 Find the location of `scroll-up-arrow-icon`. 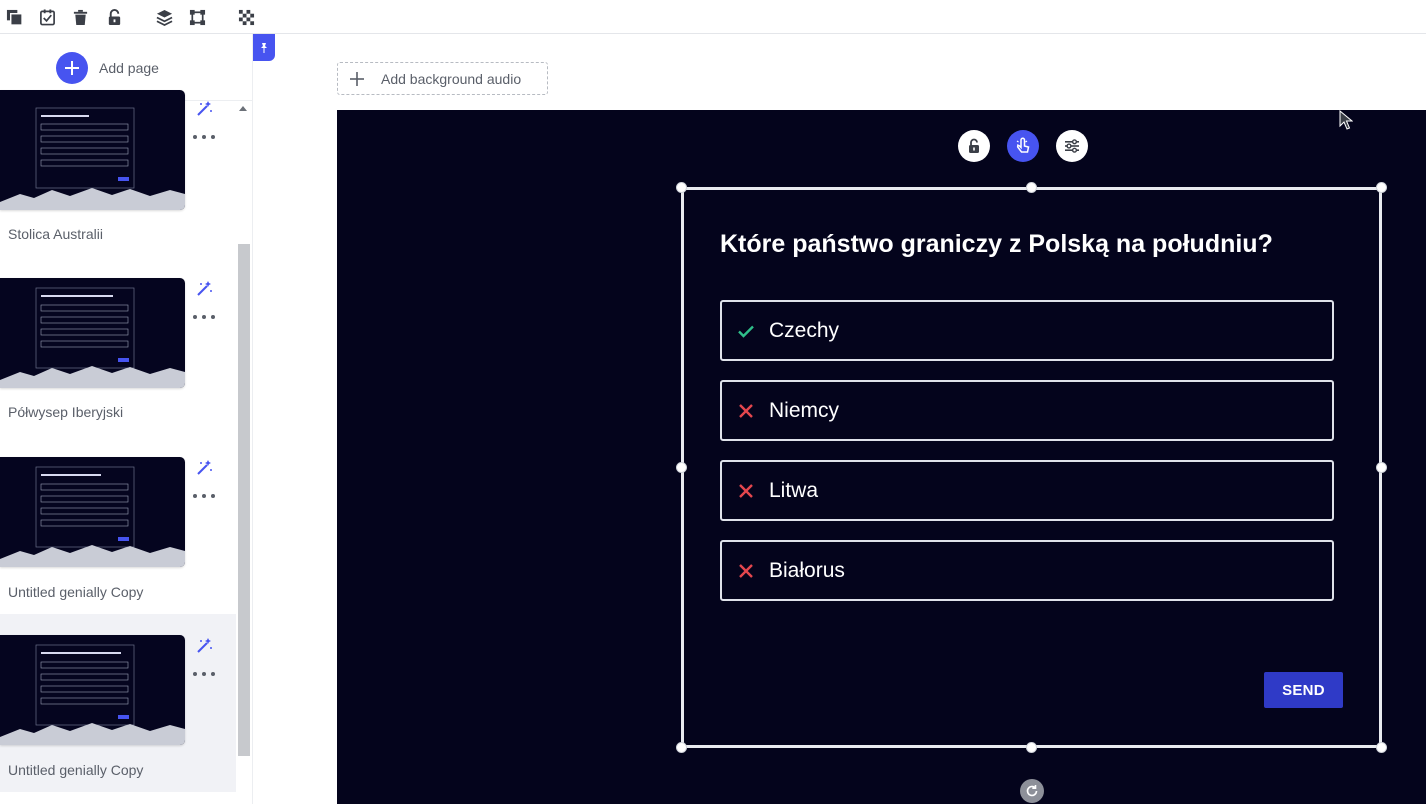

scroll-up-arrow-icon is located at coordinates (243, 108).